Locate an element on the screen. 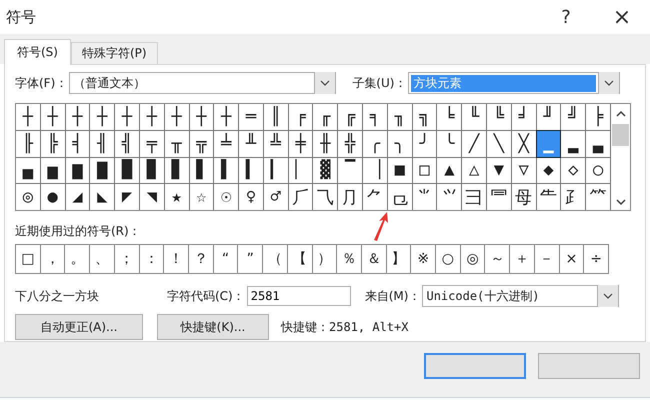  symbol-cell: █ is located at coordinates (127, 171).